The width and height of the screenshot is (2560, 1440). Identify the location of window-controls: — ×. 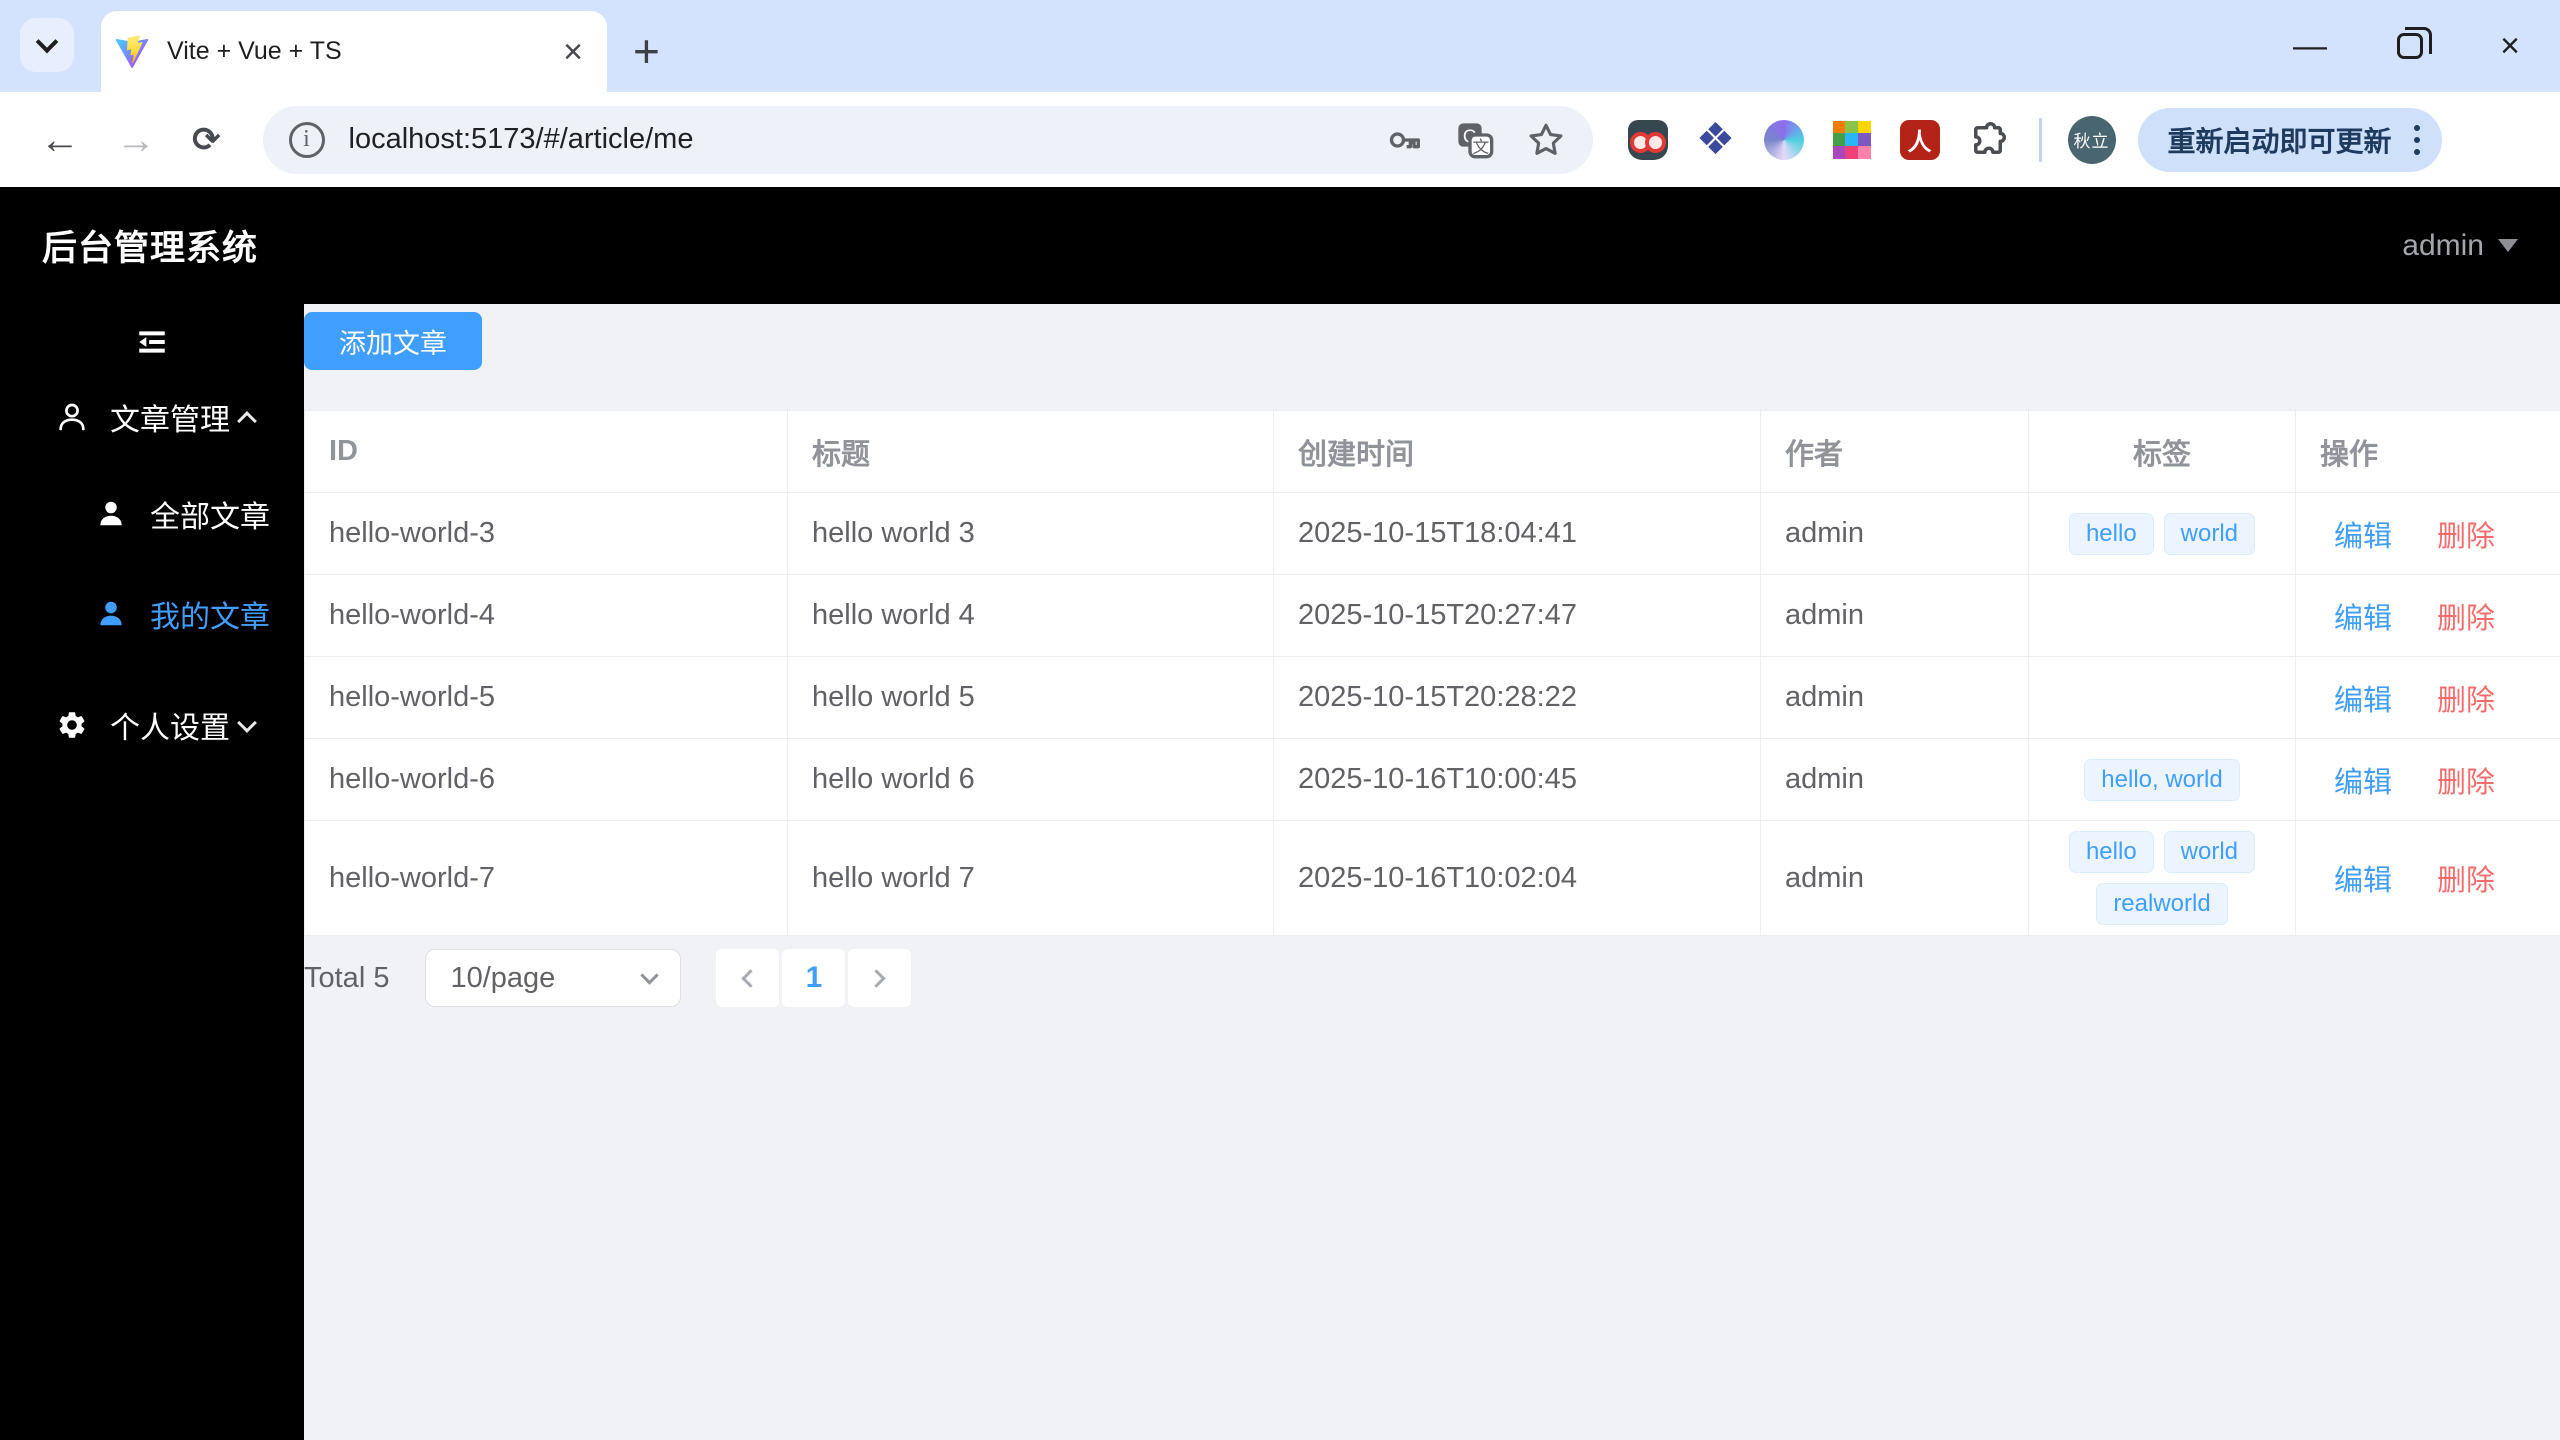
(2410, 46).